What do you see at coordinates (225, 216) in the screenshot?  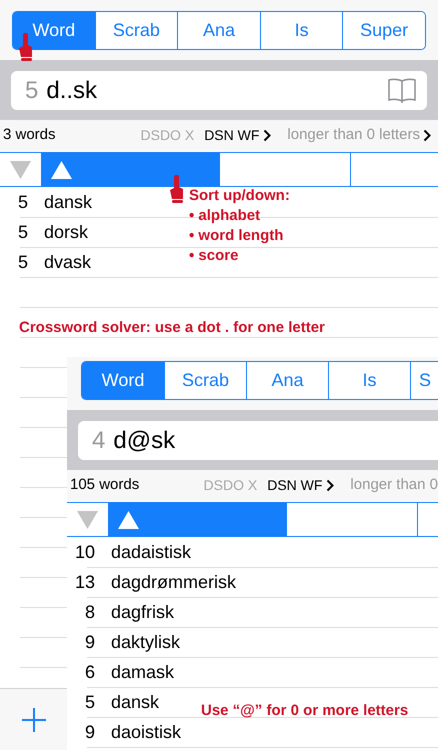 I see `annotation-item: • alphabet` at bounding box center [225, 216].